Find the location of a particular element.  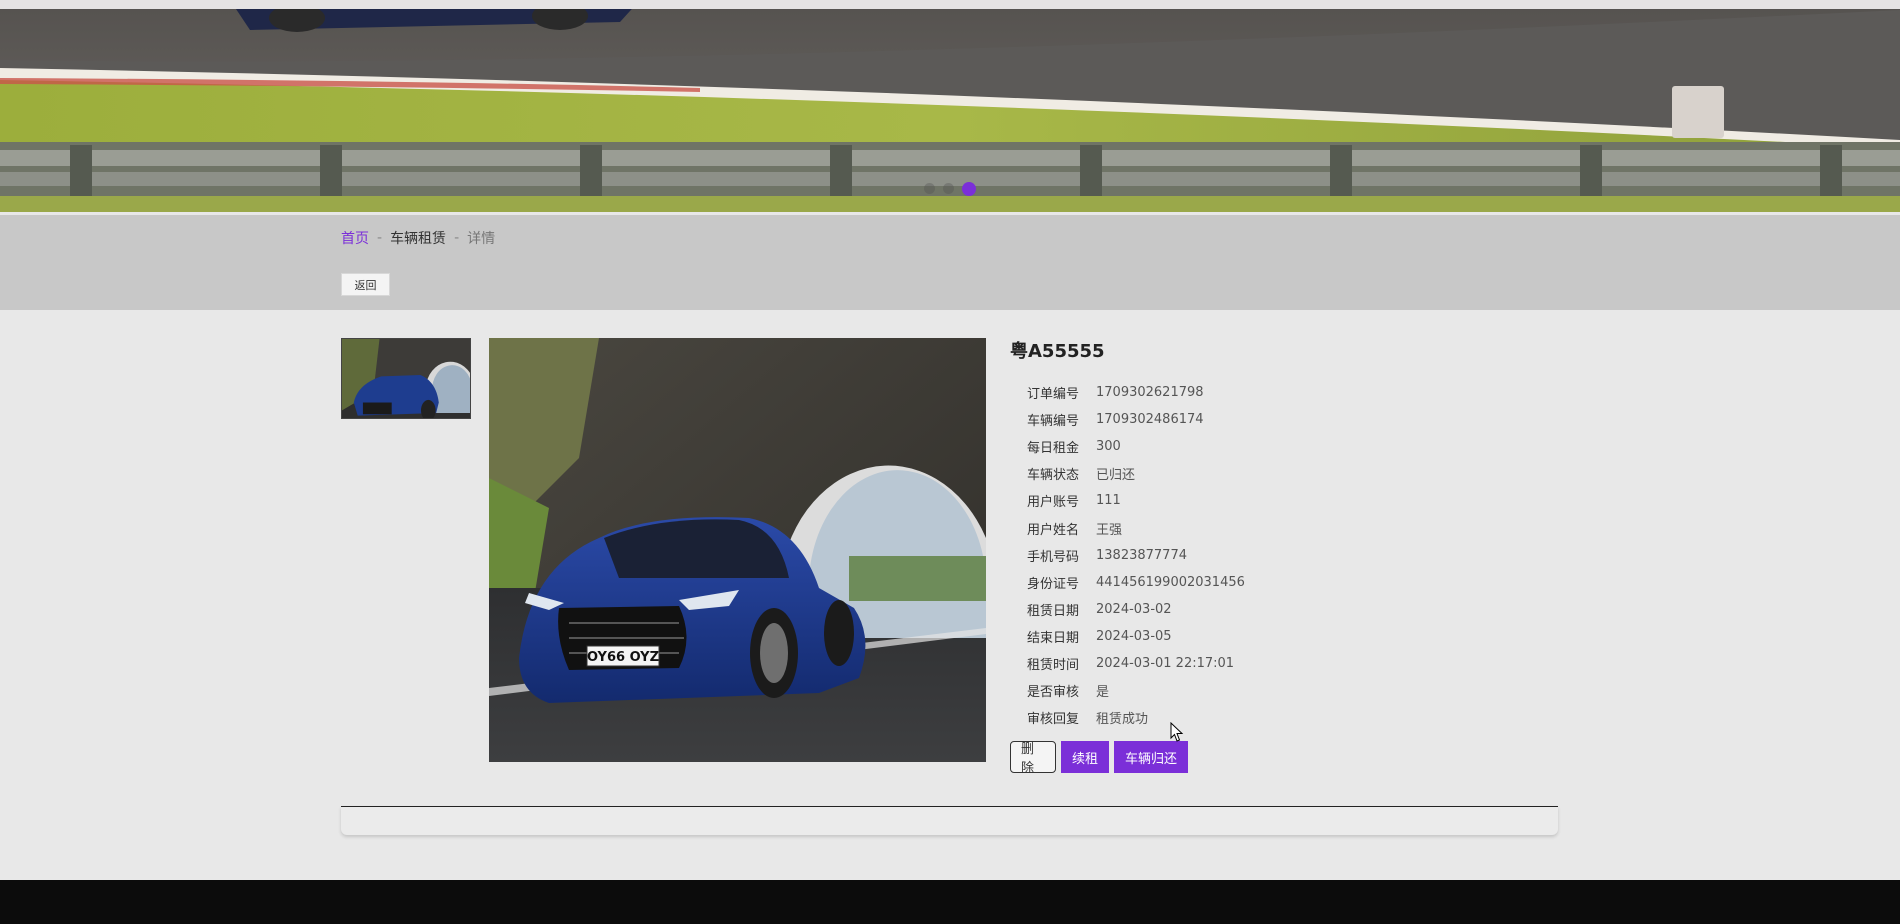

car-plate-title: 粤A55555 is located at coordinates (1057, 350).